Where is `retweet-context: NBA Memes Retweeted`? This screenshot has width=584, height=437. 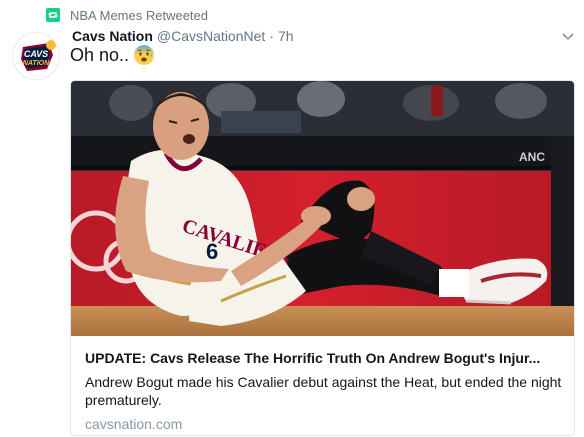
retweet-context: NBA Memes Retweeted is located at coordinates (127, 15).